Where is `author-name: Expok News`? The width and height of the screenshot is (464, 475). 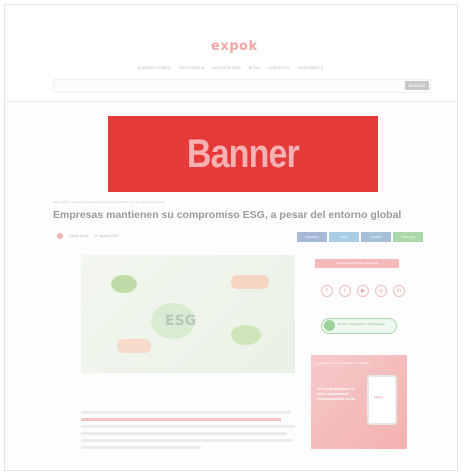 author-name: Expok News is located at coordinates (78, 236).